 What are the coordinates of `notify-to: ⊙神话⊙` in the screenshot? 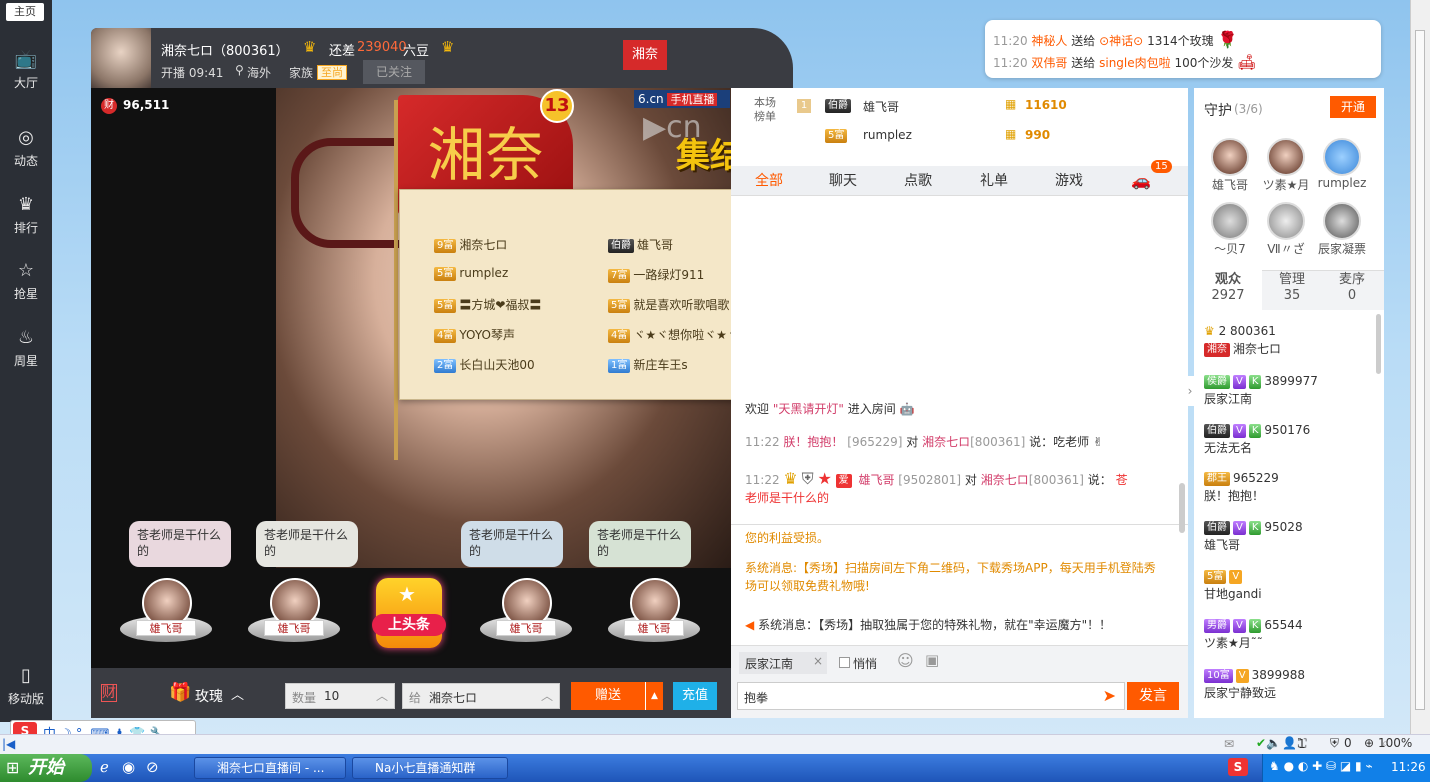 It's located at (1121, 41).